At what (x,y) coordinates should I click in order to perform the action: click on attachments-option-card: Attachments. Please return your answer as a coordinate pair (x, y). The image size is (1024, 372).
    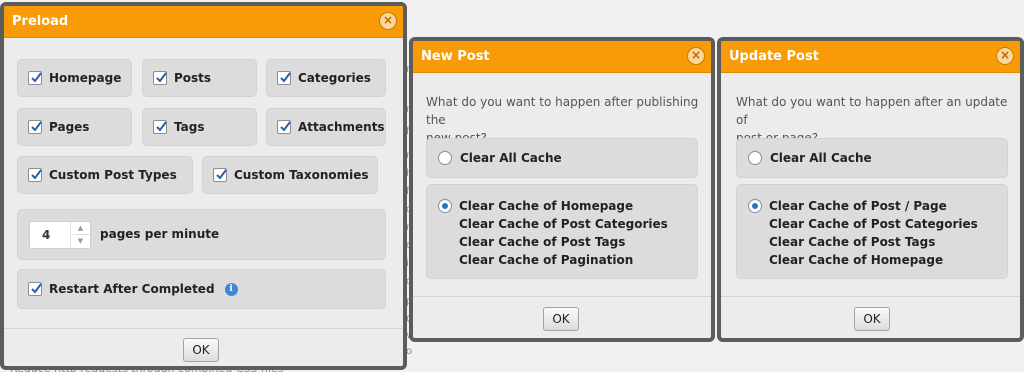
    Looking at the image, I should click on (326, 127).